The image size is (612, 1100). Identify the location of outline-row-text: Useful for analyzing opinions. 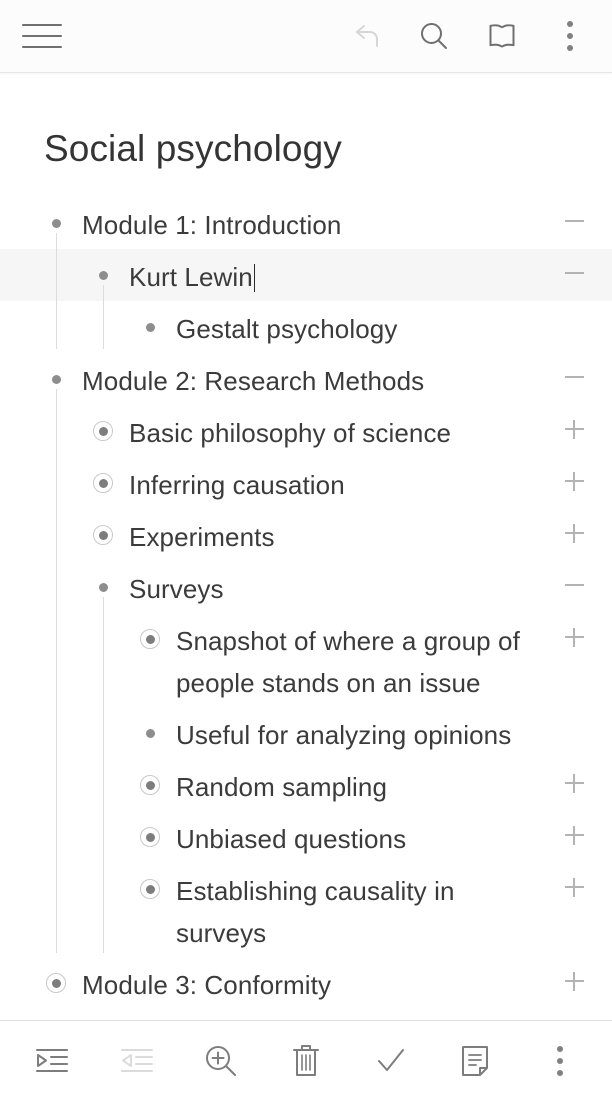
(358, 735).